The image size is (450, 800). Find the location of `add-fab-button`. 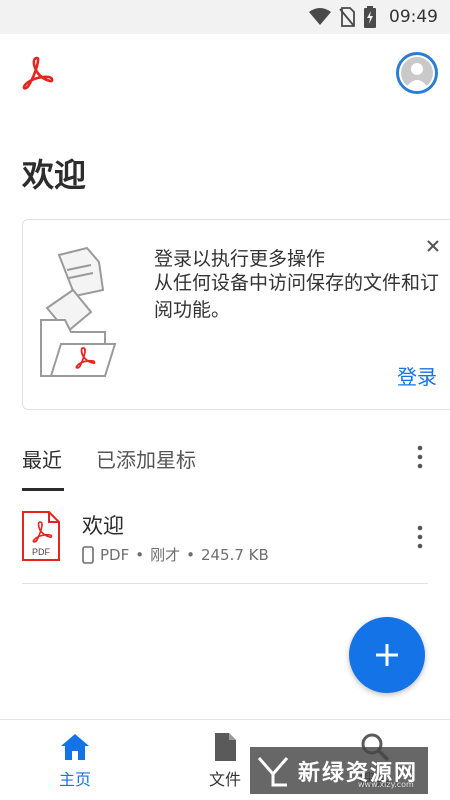

add-fab-button is located at coordinates (387, 655).